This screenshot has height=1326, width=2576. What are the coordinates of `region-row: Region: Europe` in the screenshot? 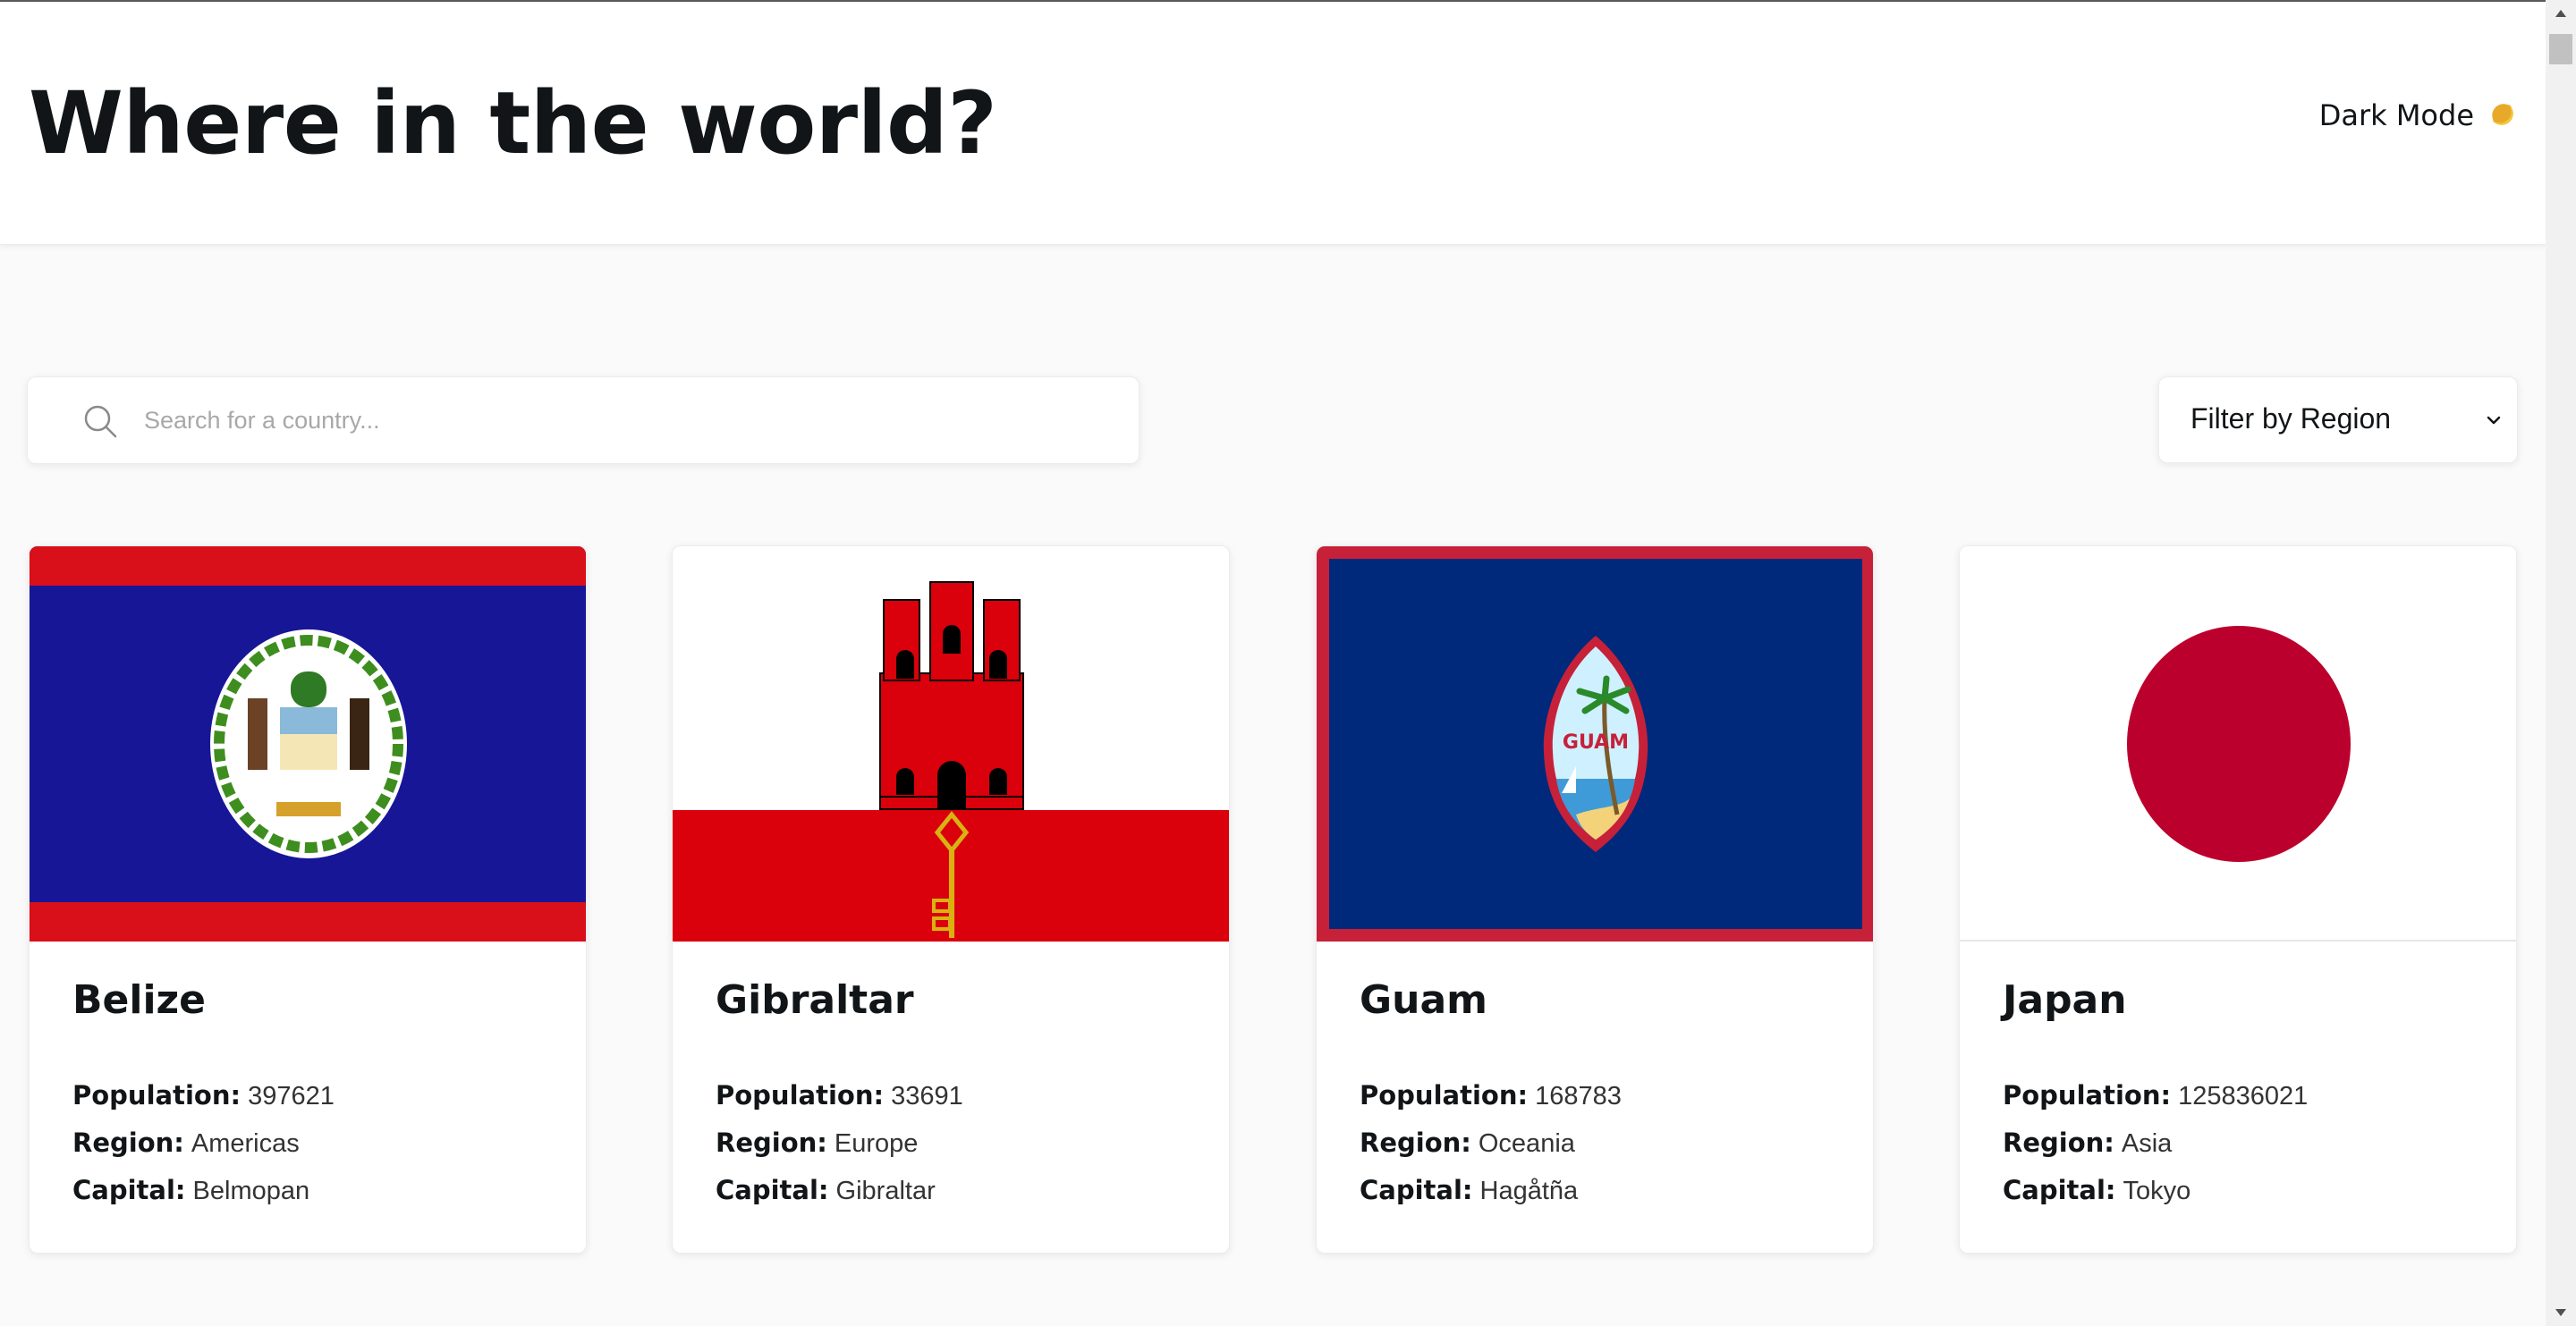 It's located at (839, 1143).